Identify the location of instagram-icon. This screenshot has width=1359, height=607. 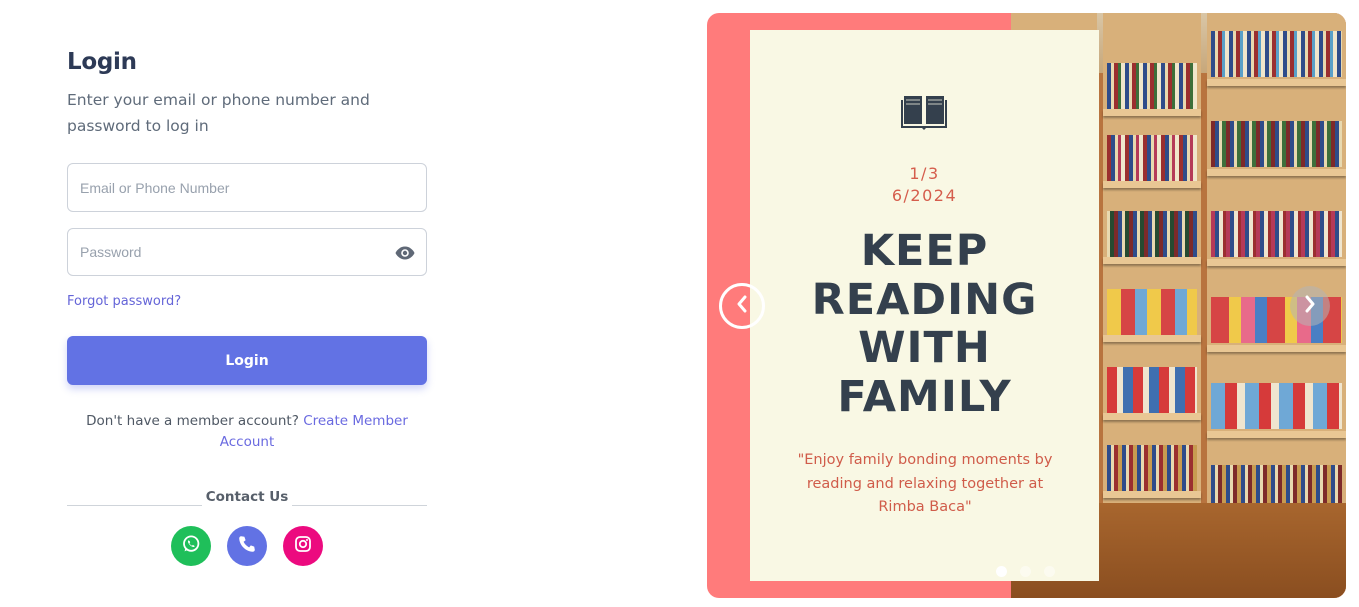
(303, 546).